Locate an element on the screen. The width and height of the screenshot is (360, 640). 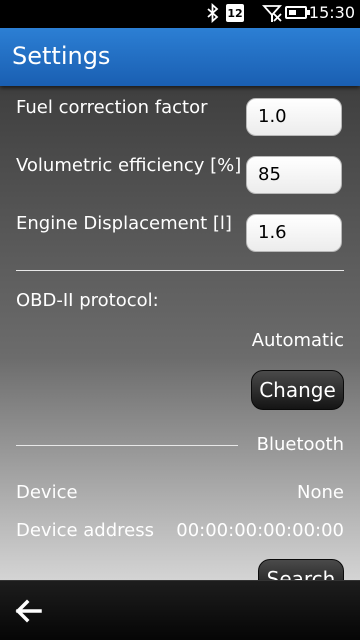
change-protocol-button: Change is located at coordinates (297, 390).